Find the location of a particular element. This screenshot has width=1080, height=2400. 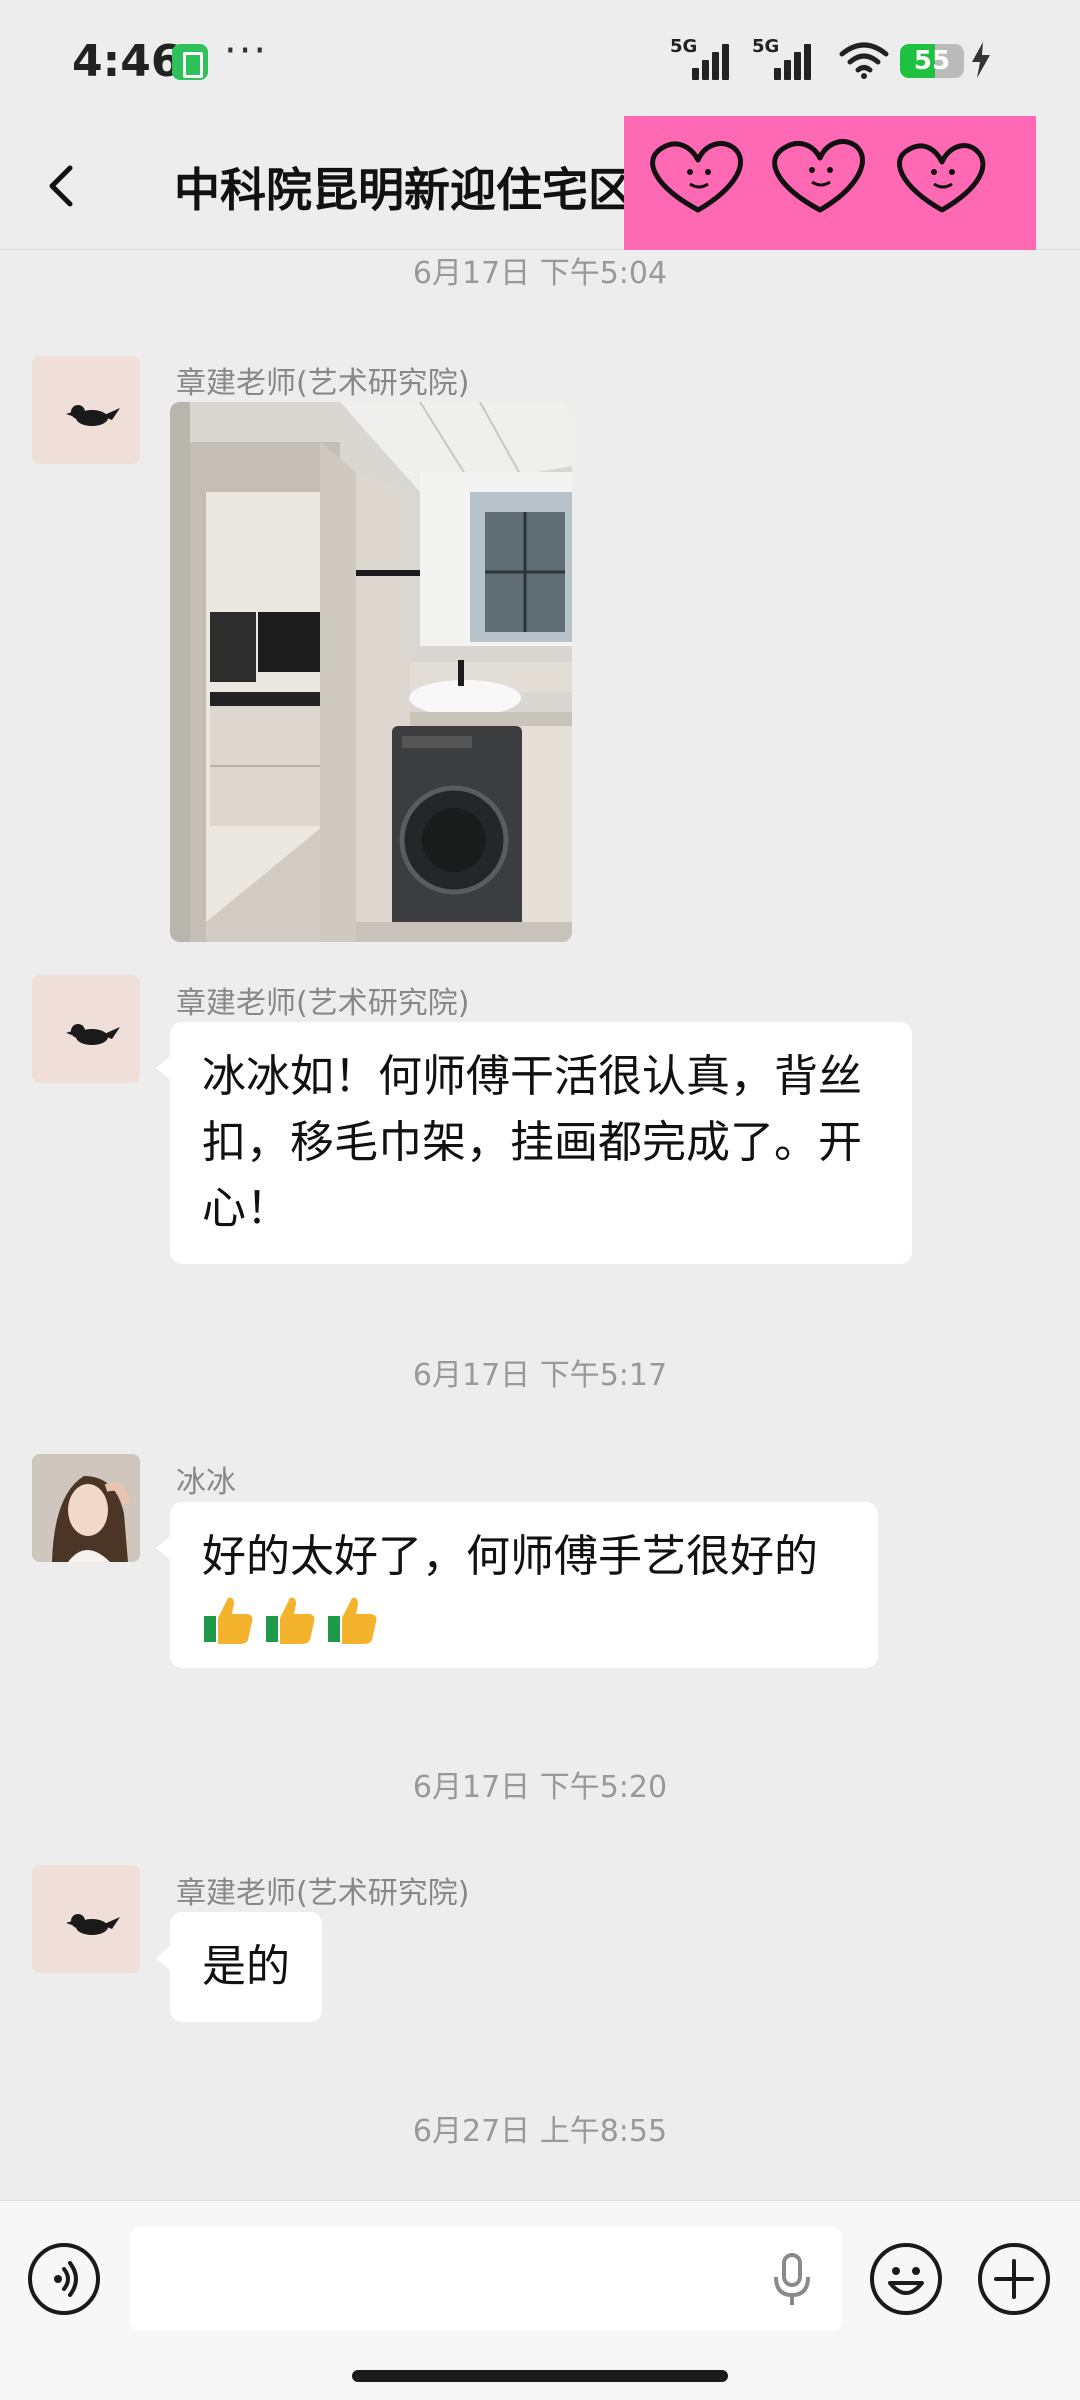

timestamp: 6月17日 下午5:17 is located at coordinates (540, 1375).